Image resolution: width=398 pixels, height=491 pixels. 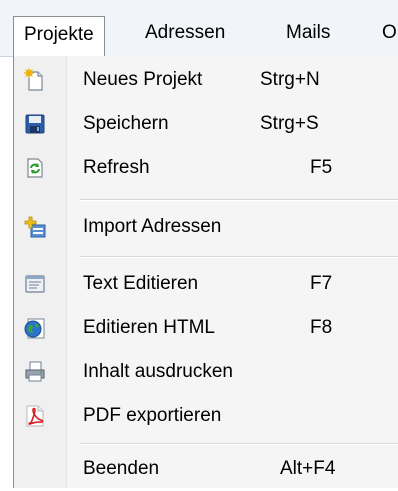 I want to click on menu-item-refresh: Refresh F5, so click(x=206, y=168).